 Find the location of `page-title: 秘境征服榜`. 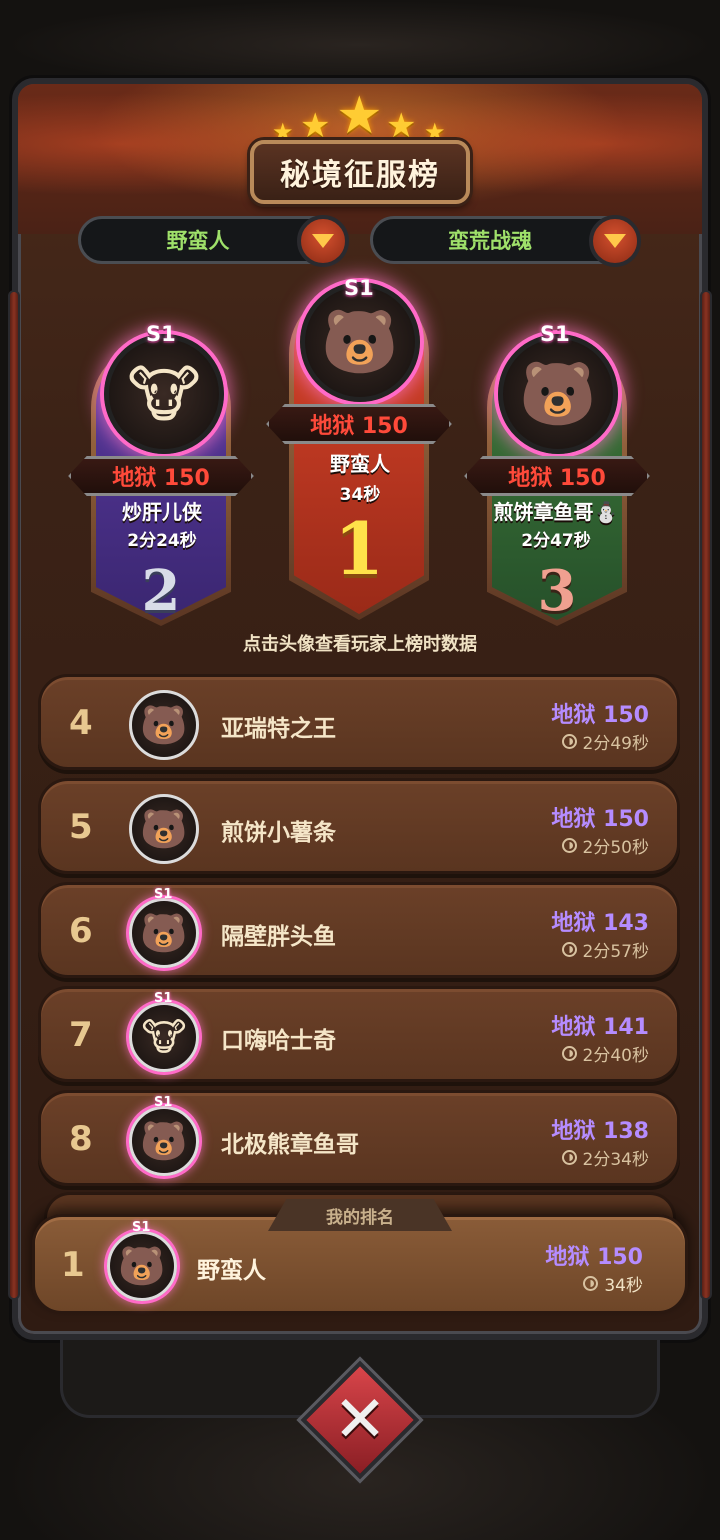

page-title: 秘境征服榜 is located at coordinates (360, 175).